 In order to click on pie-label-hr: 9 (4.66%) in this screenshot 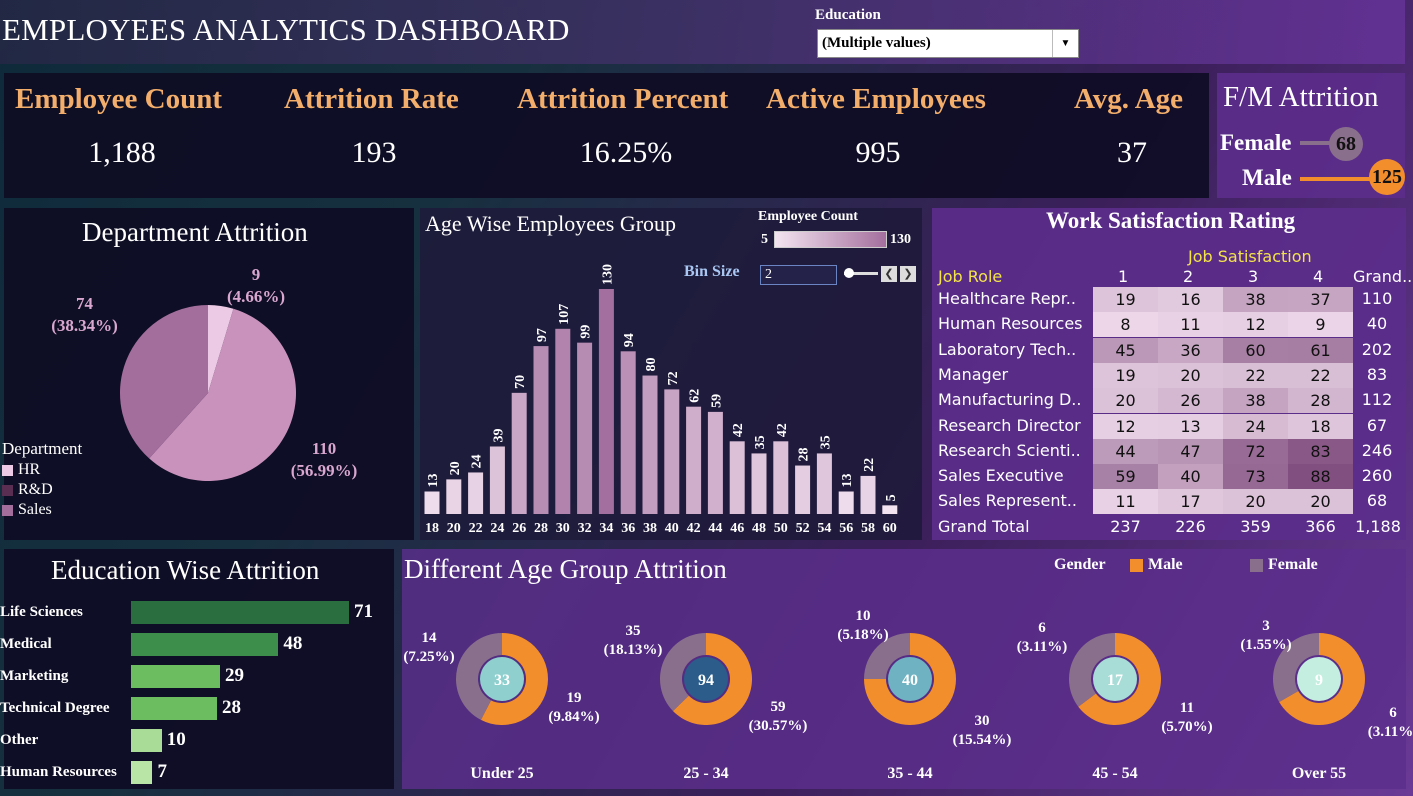, I will do `click(256, 286)`.